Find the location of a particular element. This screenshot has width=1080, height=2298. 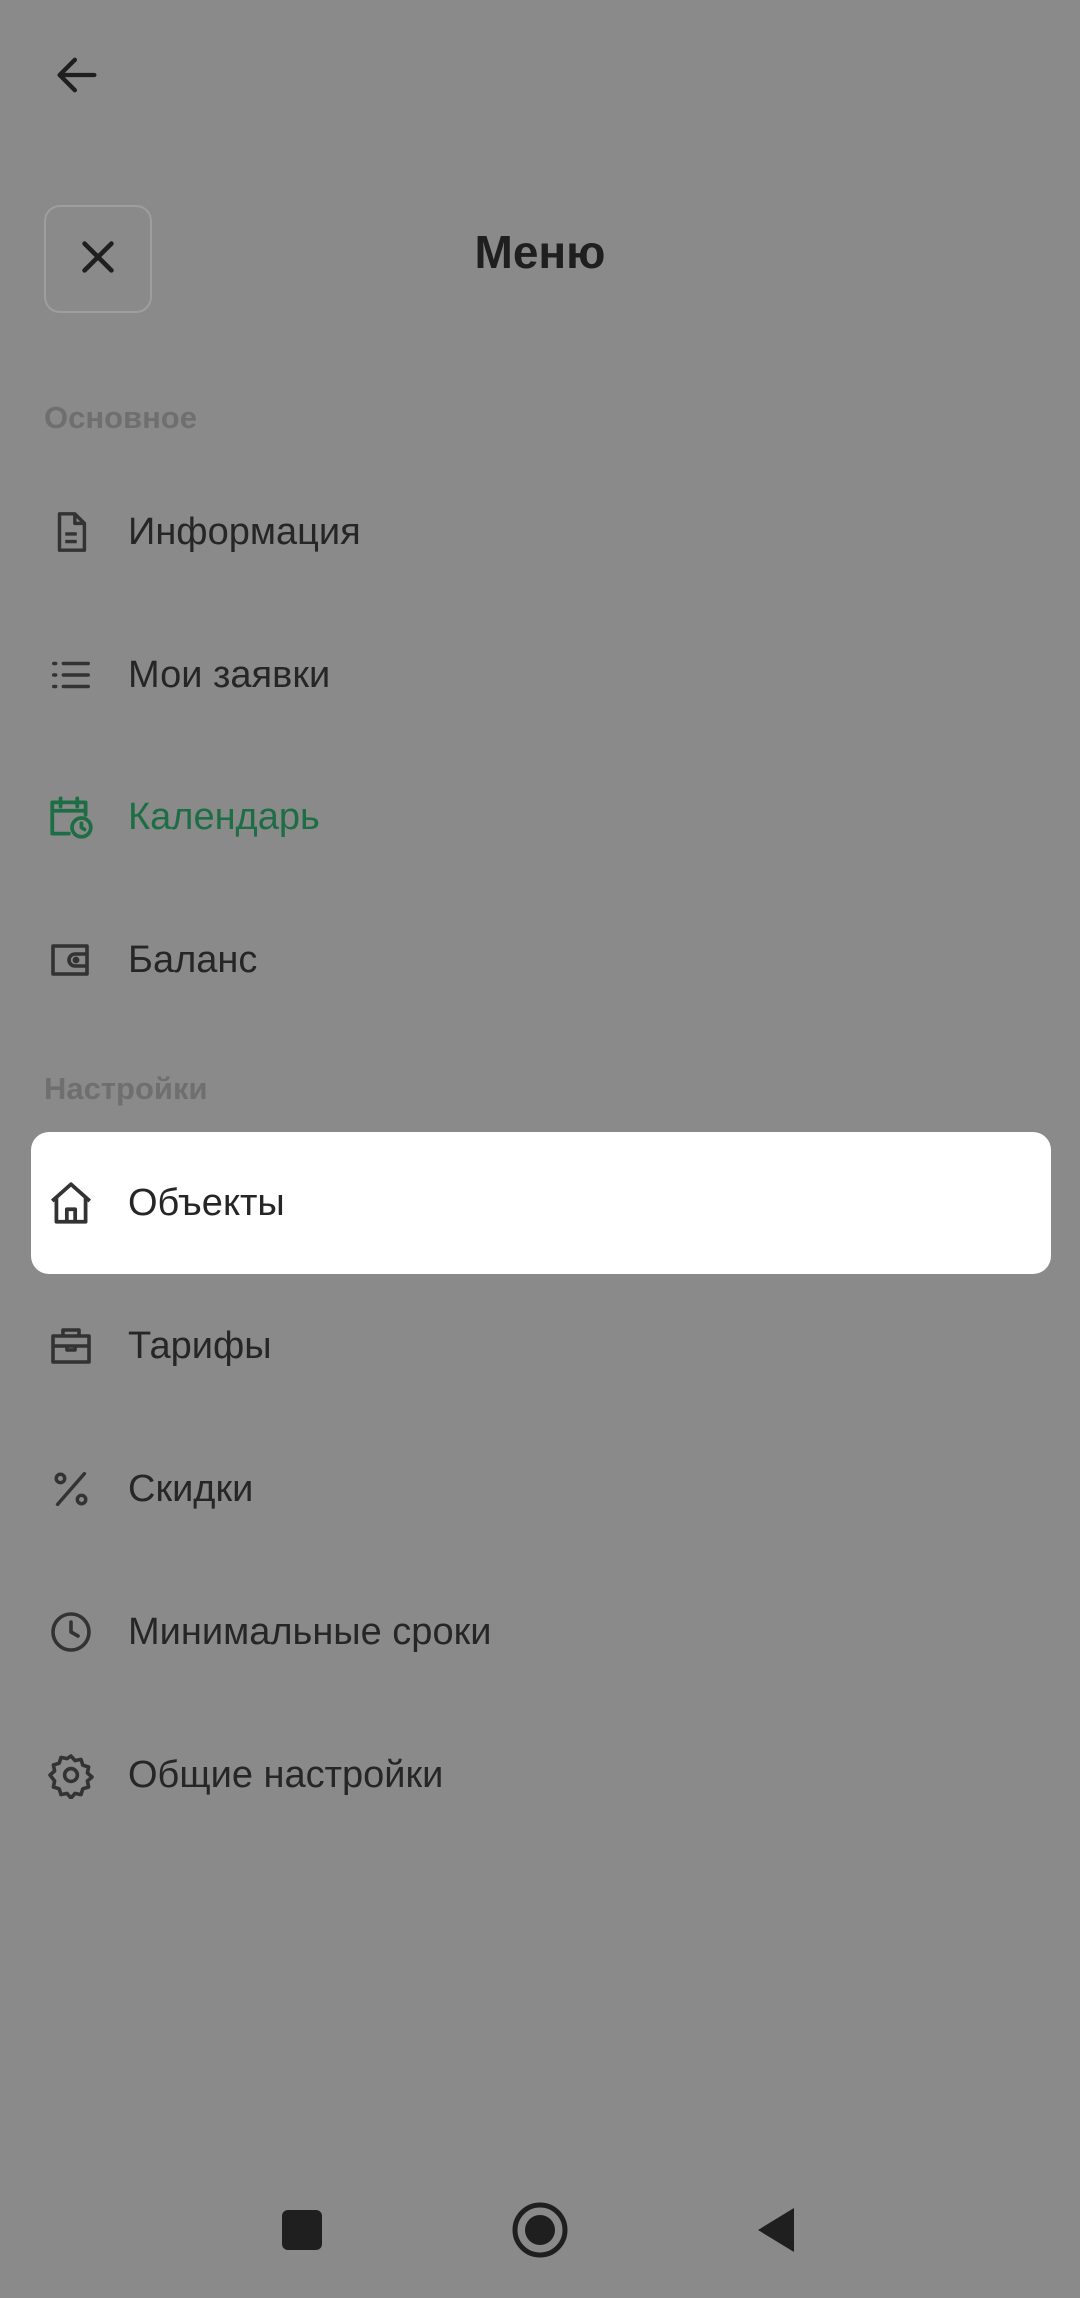

arrow-left-icon is located at coordinates (77, 77).